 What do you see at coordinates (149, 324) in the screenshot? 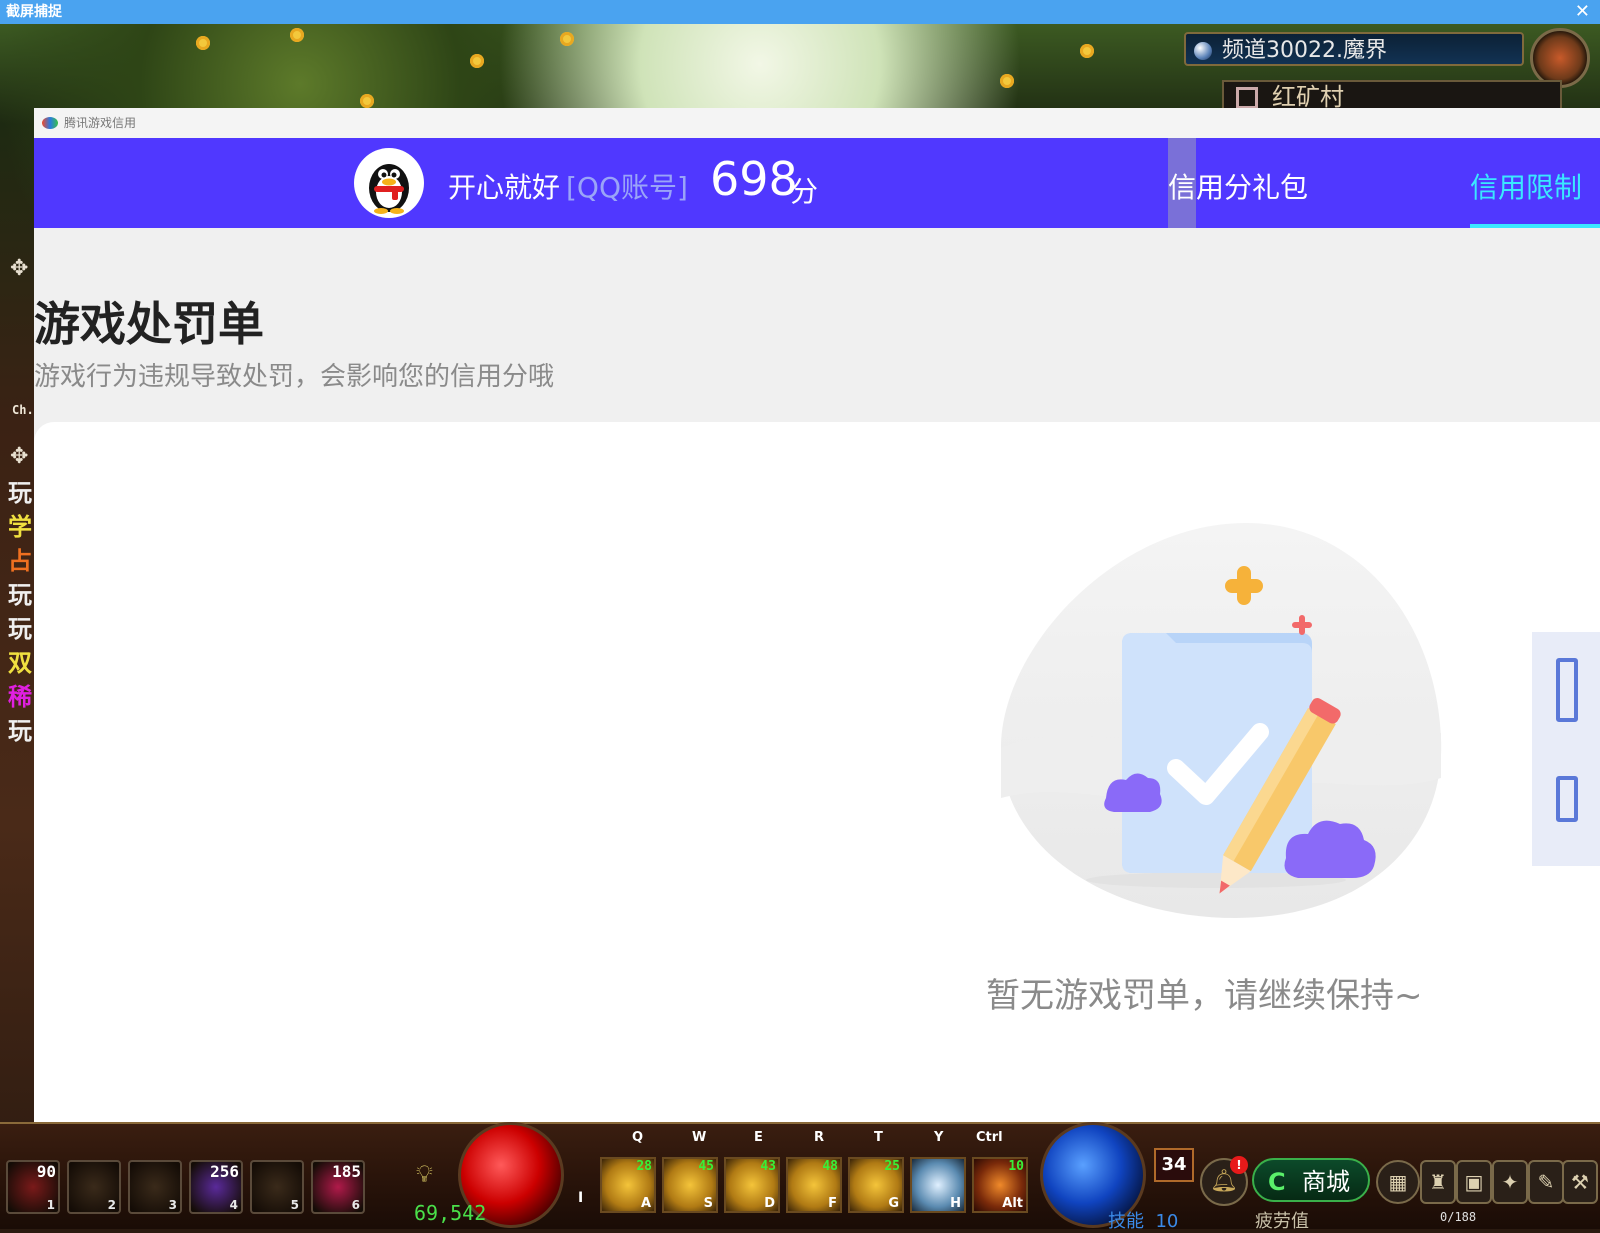
I see `page-title: 游戏处罚单` at bounding box center [149, 324].